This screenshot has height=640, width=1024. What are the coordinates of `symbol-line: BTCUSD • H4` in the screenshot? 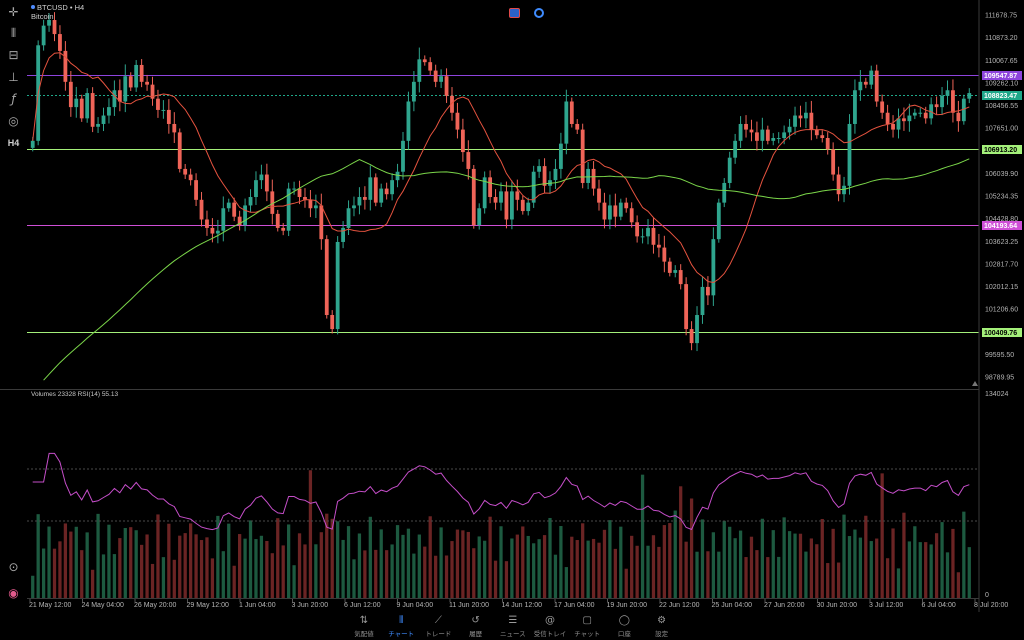 It's located at (57, 7).